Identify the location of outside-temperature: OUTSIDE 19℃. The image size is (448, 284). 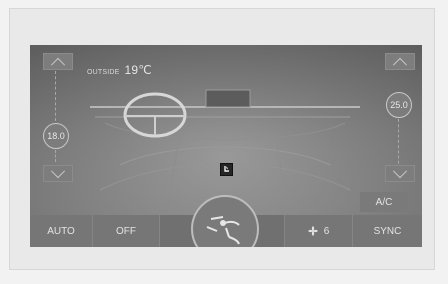
(119, 70).